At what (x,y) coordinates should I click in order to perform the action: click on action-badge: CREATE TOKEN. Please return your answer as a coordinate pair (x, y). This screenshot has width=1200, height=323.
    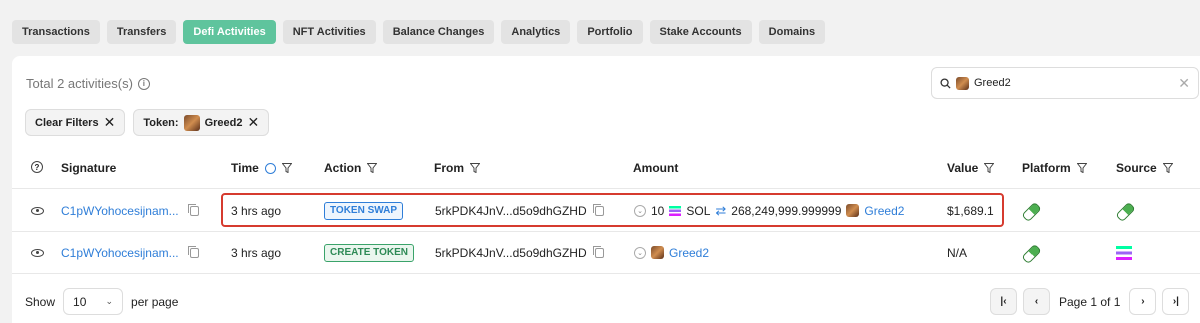
    Looking at the image, I should click on (369, 252).